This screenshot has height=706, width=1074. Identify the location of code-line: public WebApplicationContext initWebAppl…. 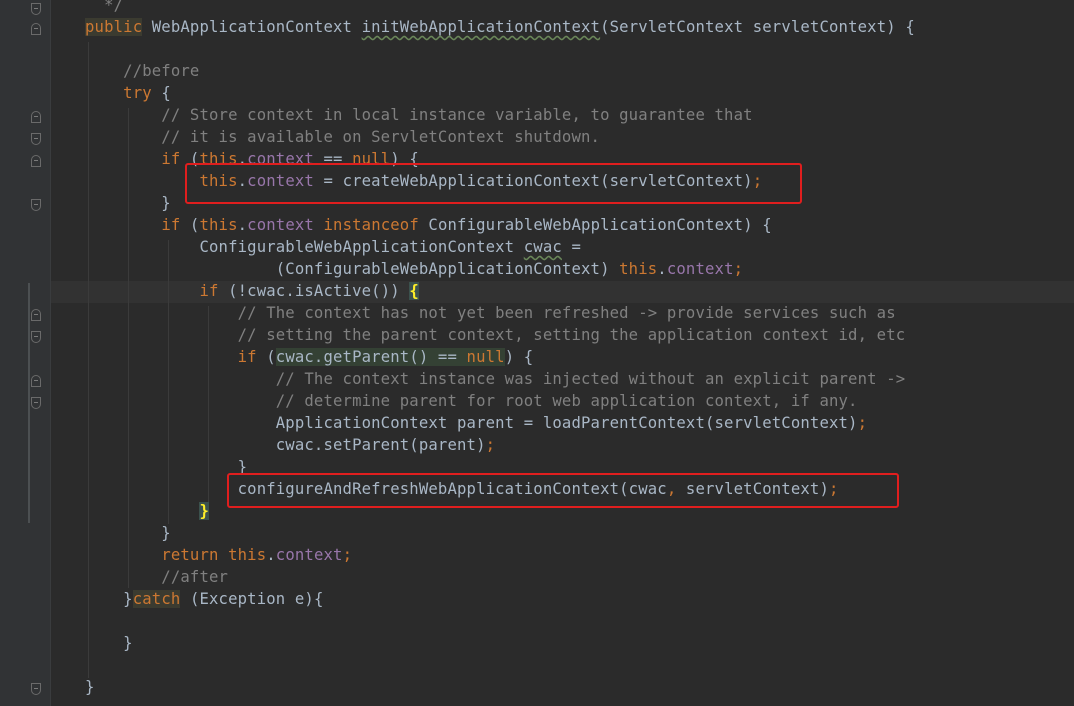
(579, 27).